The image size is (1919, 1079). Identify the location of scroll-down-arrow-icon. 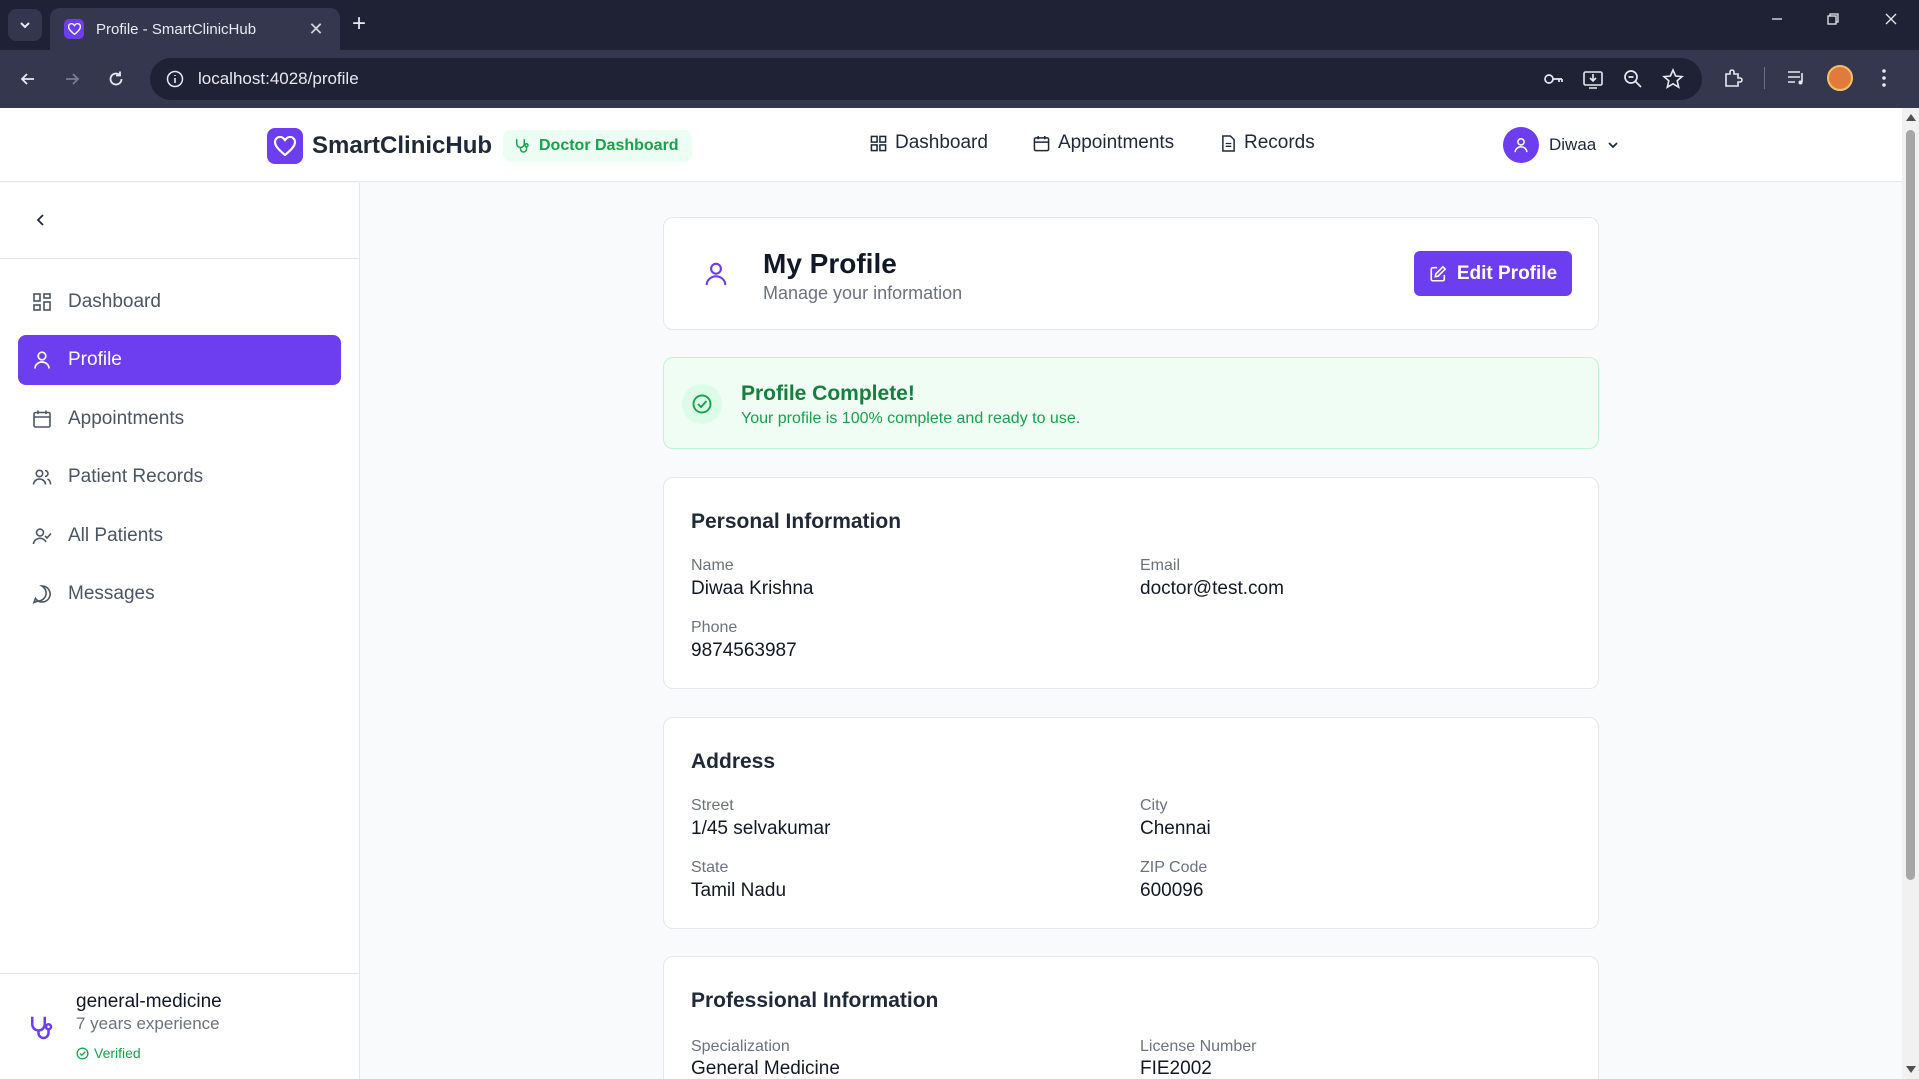
(1911, 1069).